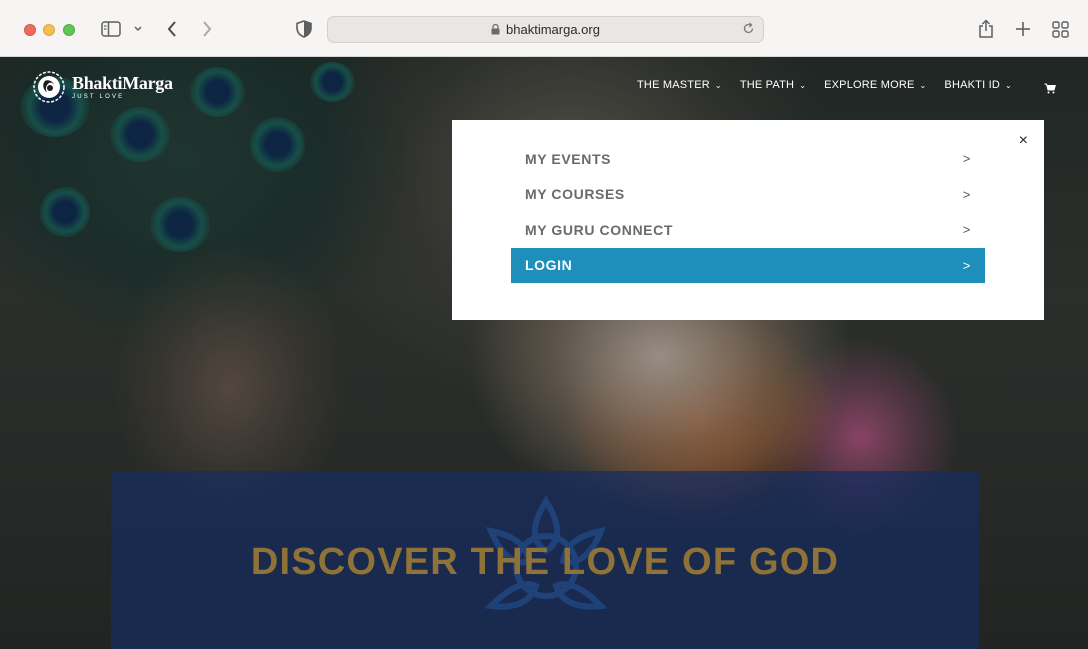 This screenshot has width=1088, height=649. What do you see at coordinates (673, 85) in the screenshot?
I see `nav-item-label: THE MASTER` at bounding box center [673, 85].